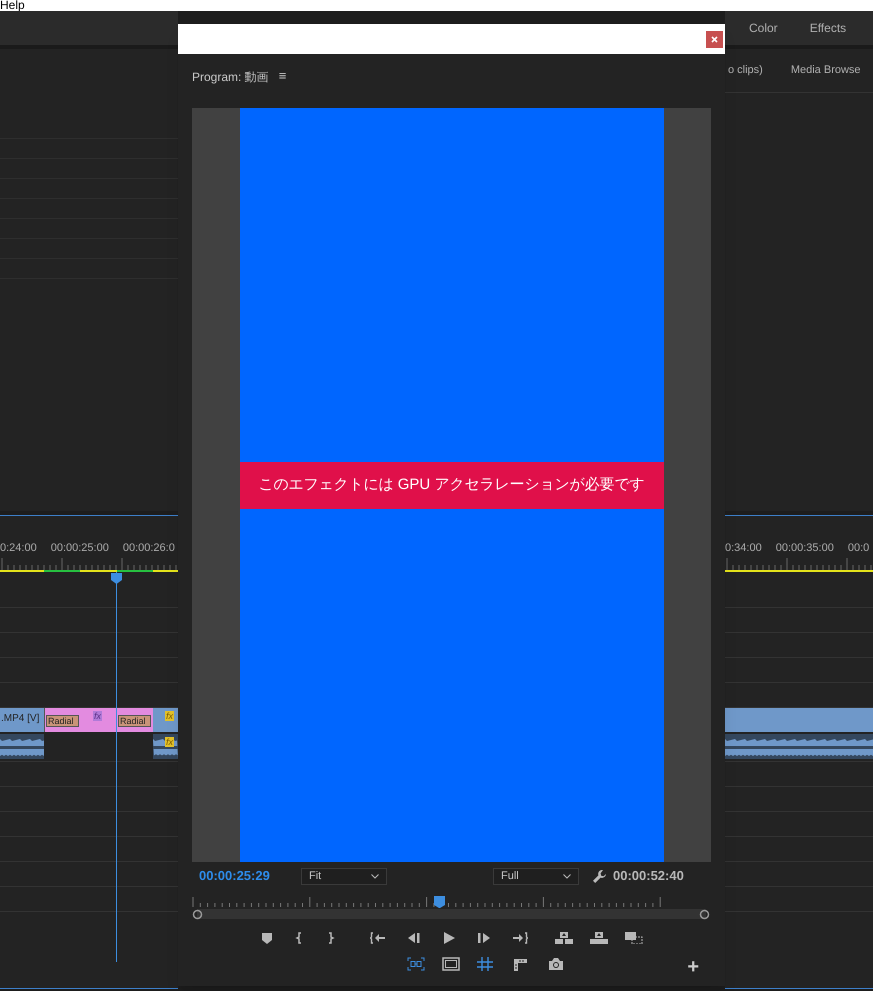 The height and width of the screenshot is (991, 873). I want to click on duration-timecode: 00:00:52:40, so click(648, 876).